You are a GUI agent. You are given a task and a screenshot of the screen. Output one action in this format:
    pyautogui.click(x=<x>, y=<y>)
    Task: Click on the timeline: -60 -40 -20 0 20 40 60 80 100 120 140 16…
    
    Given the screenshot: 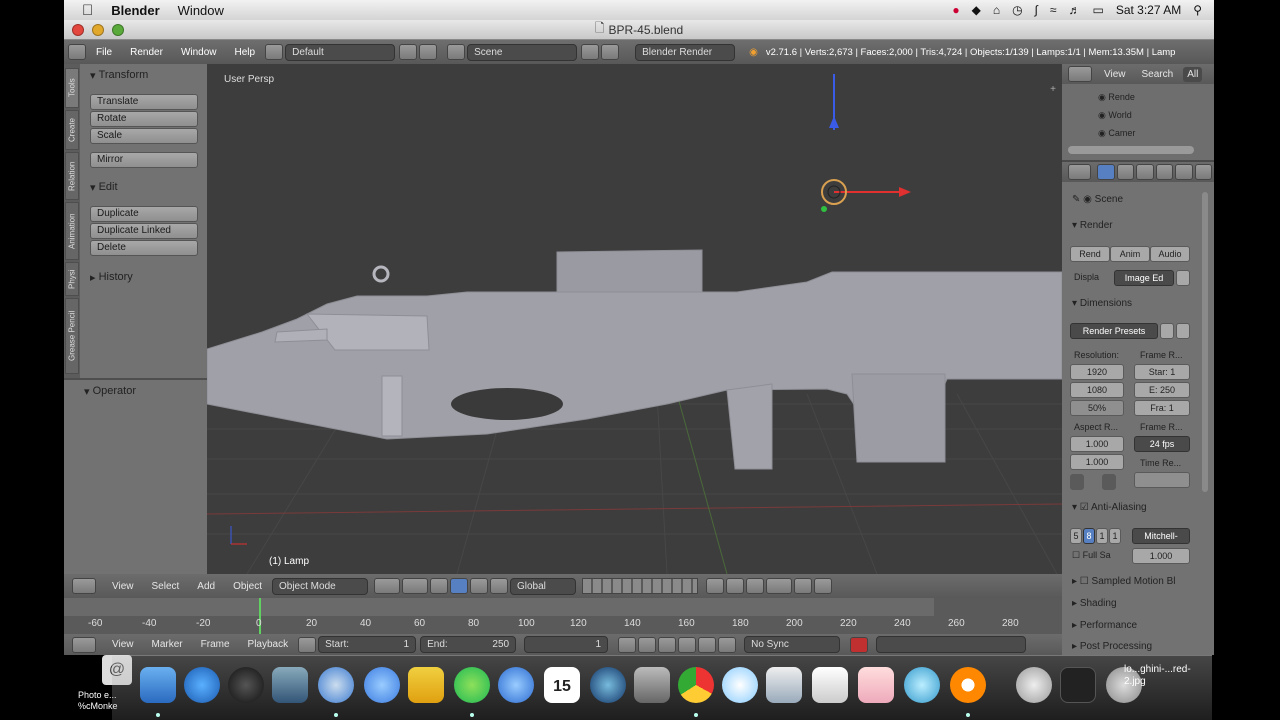 What is the action you would take?
    pyautogui.click(x=563, y=616)
    